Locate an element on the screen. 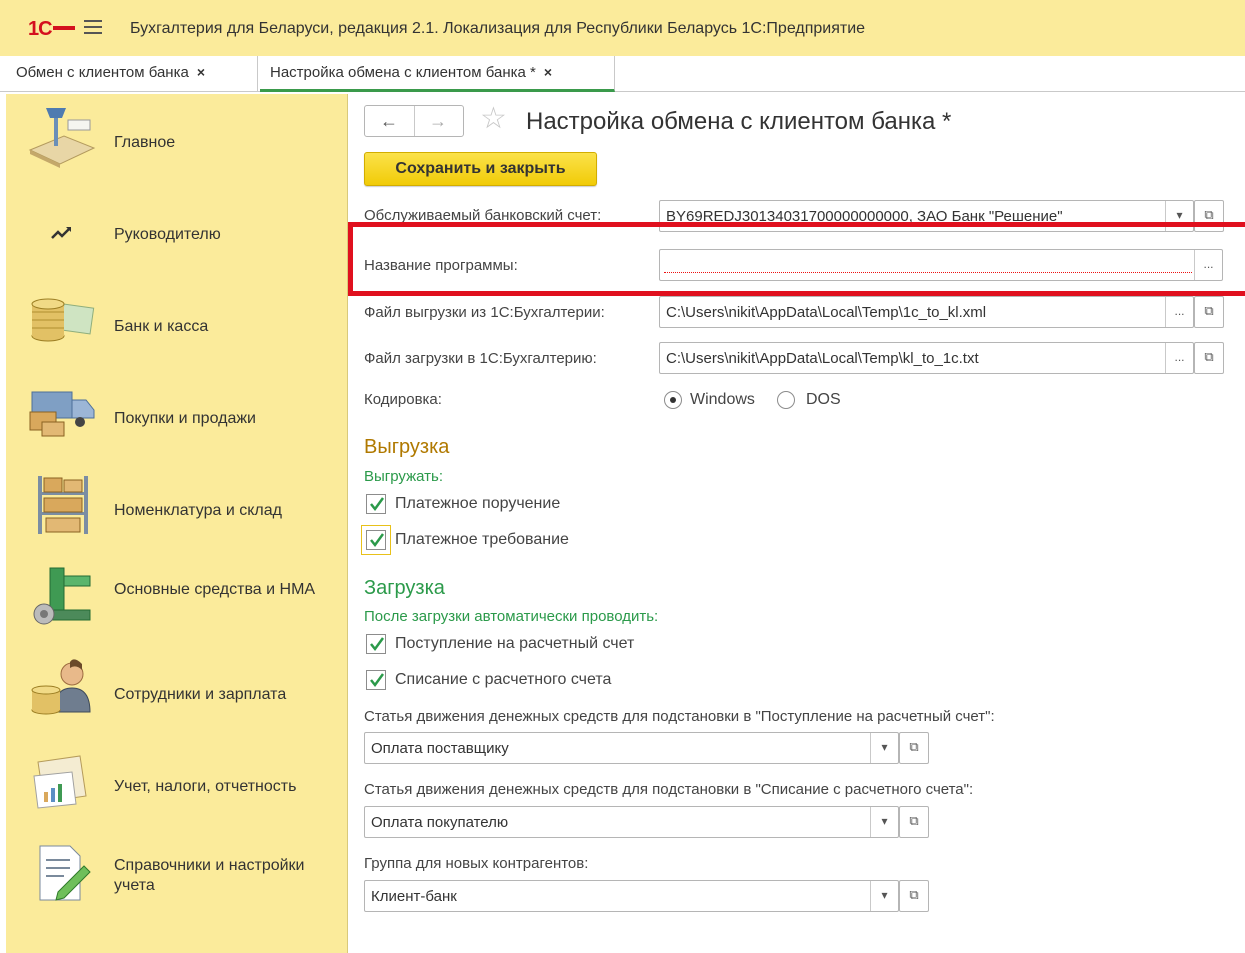 This screenshot has width=1245, height=953. forward-arrow-icon: → is located at coordinates (438, 121).